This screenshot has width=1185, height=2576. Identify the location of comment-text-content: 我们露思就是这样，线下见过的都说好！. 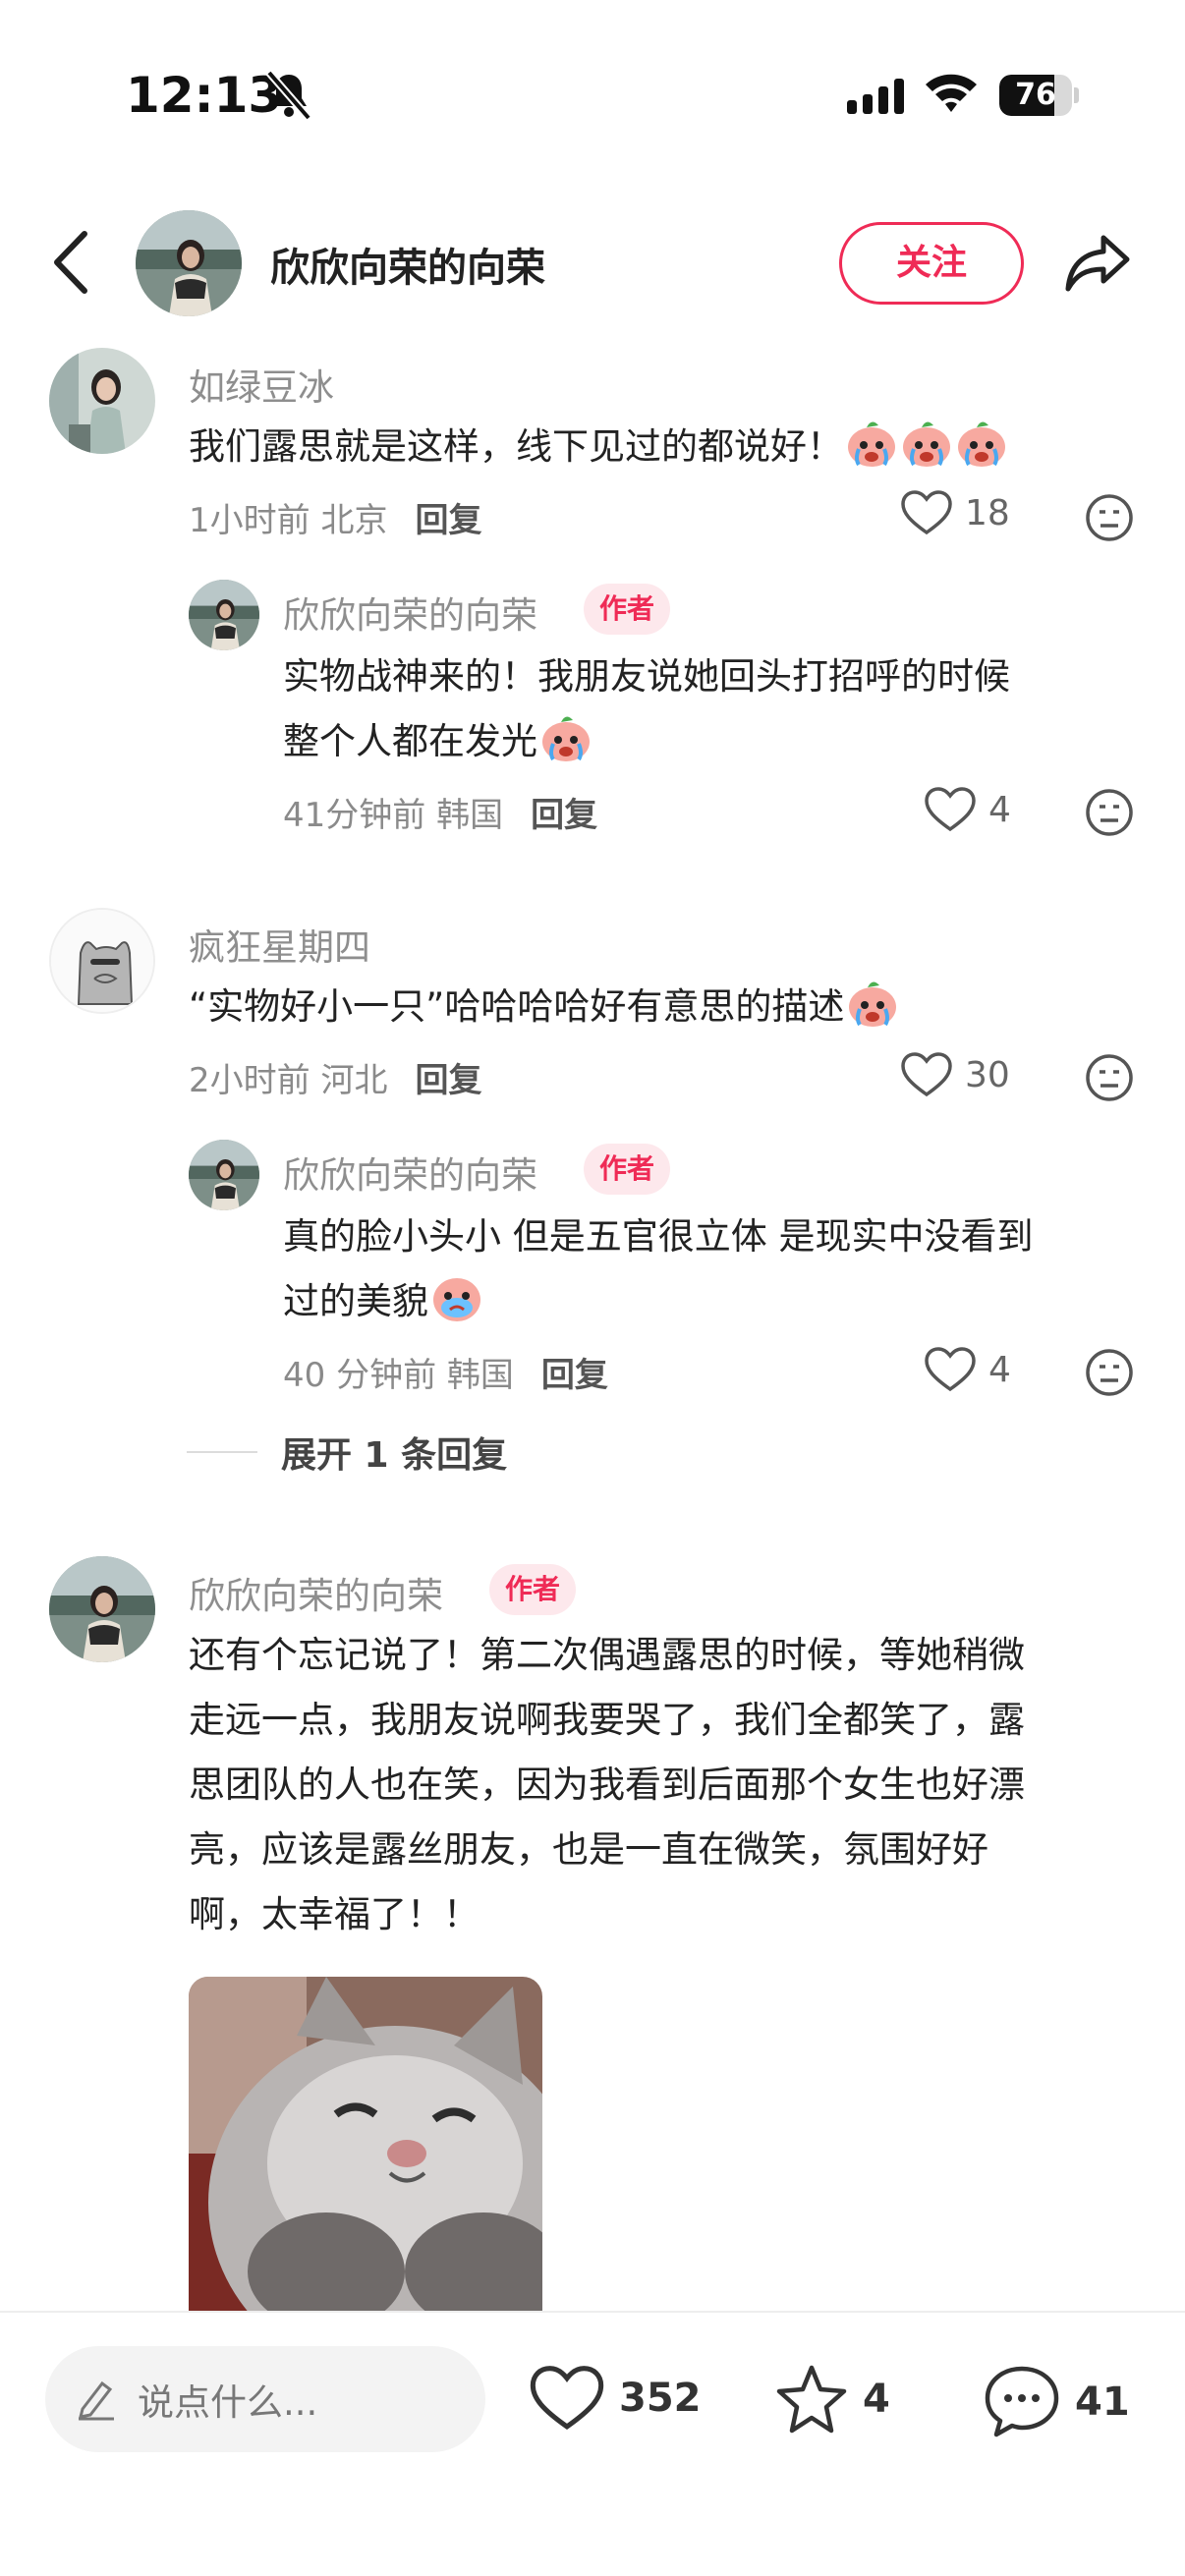
(516, 446).